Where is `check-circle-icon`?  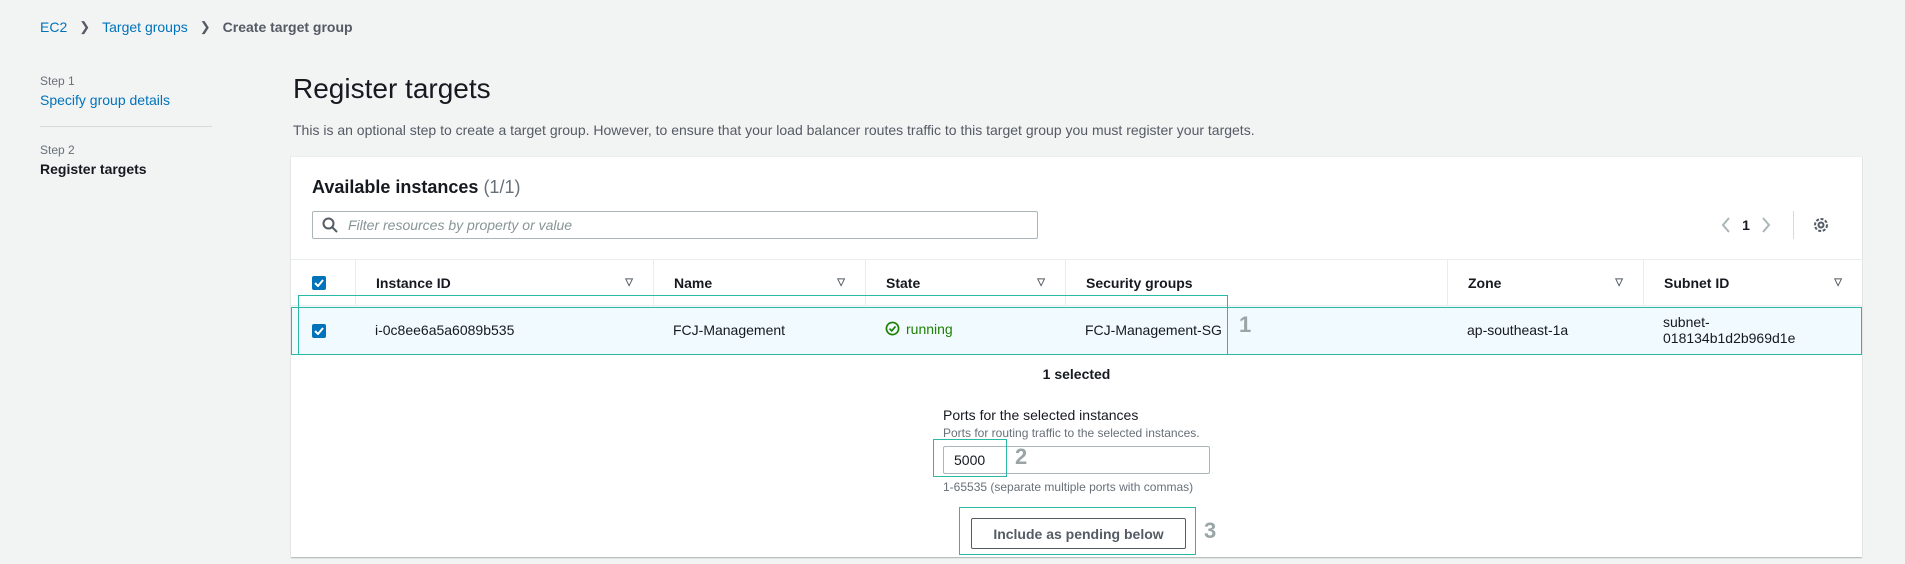
check-circle-icon is located at coordinates (892, 328).